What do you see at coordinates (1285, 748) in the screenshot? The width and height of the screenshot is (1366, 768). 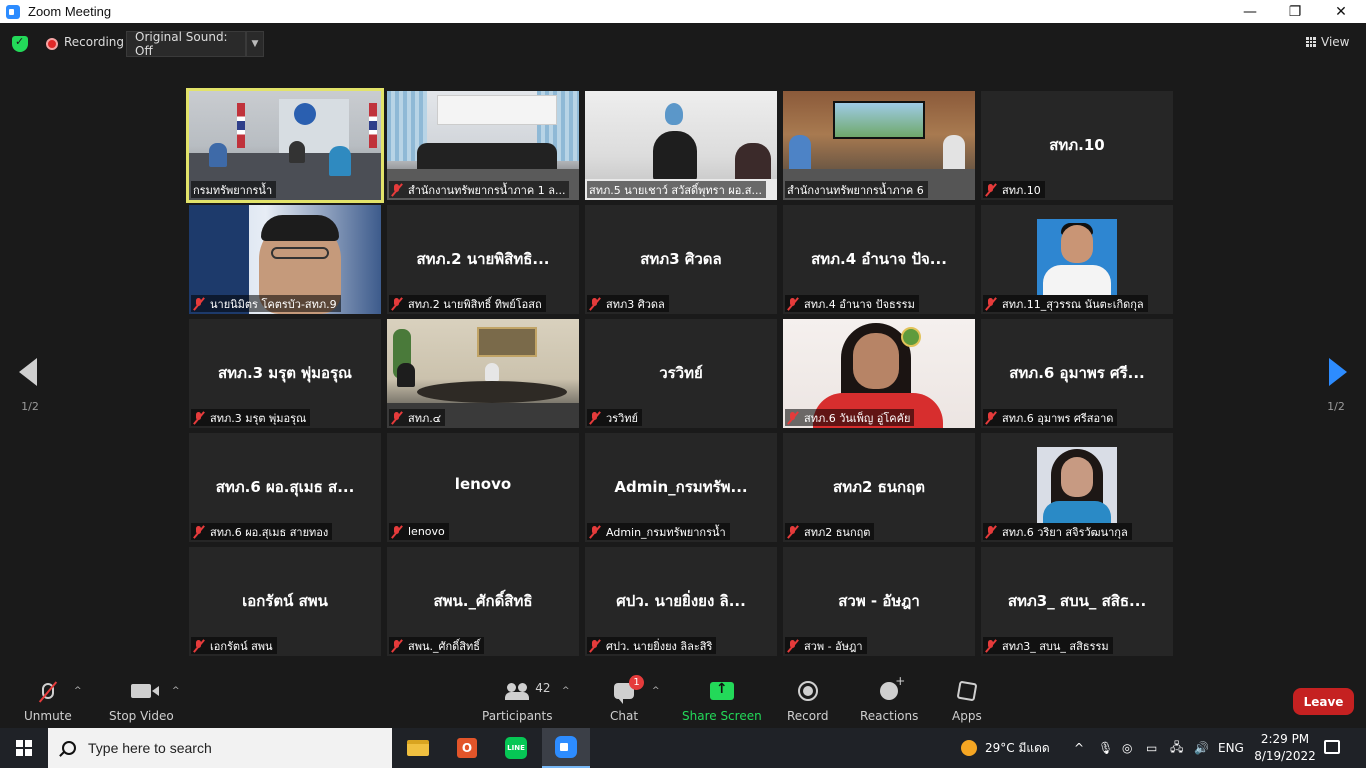 I see `taskbar-clock: 2:29 PM 8/19/2022` at bounding box center [1285, 748].